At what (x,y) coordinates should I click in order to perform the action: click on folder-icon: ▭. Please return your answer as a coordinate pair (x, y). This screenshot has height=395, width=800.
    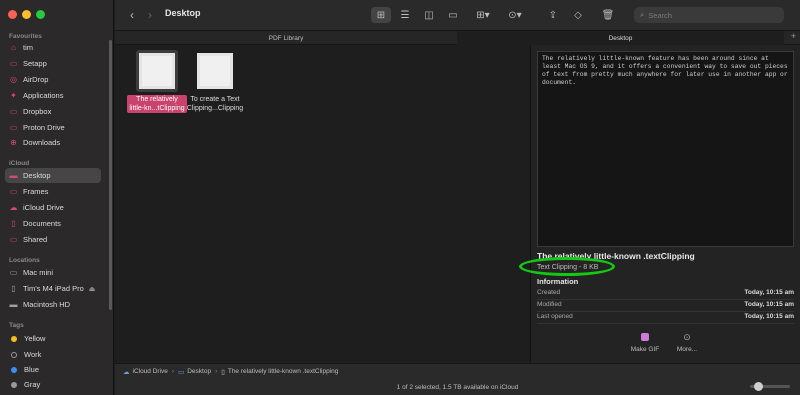
    Looking at the image, I should click on (13, 127).